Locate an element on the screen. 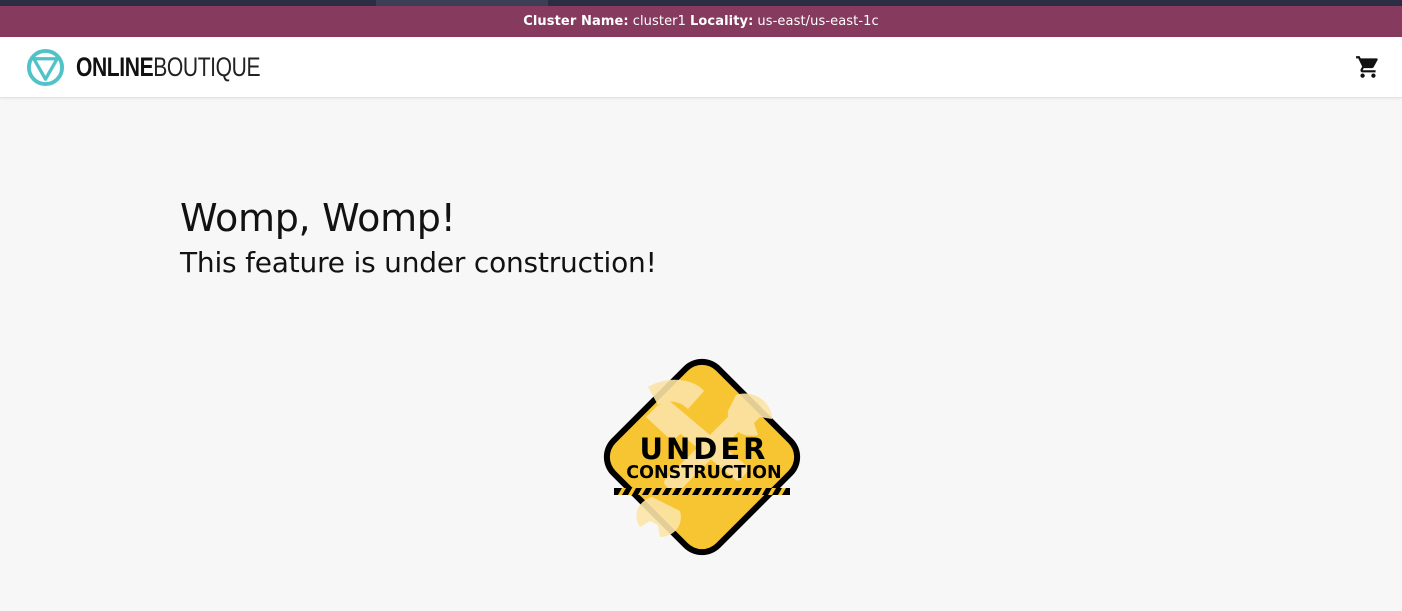 The width and height of the screenshot is (1402, 611). logo-wordmark: ONLINE BOUTIQUE is located at coordinates (168, 67).